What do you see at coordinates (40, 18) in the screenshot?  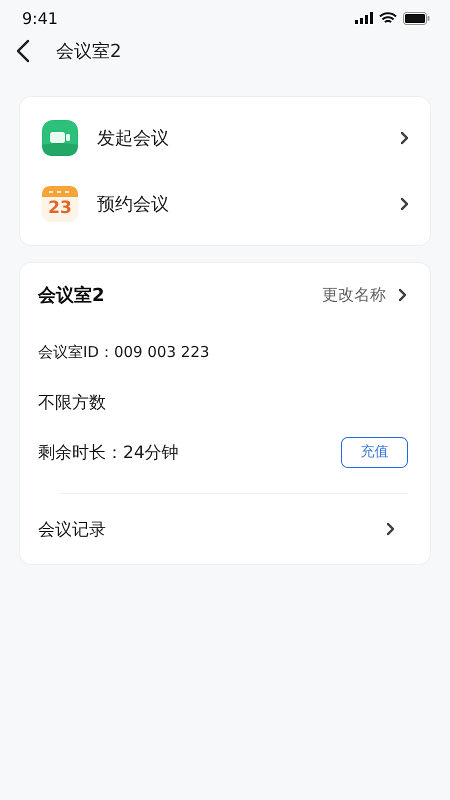 I see `status-time: 9:41` at bounding box center [40, 18].